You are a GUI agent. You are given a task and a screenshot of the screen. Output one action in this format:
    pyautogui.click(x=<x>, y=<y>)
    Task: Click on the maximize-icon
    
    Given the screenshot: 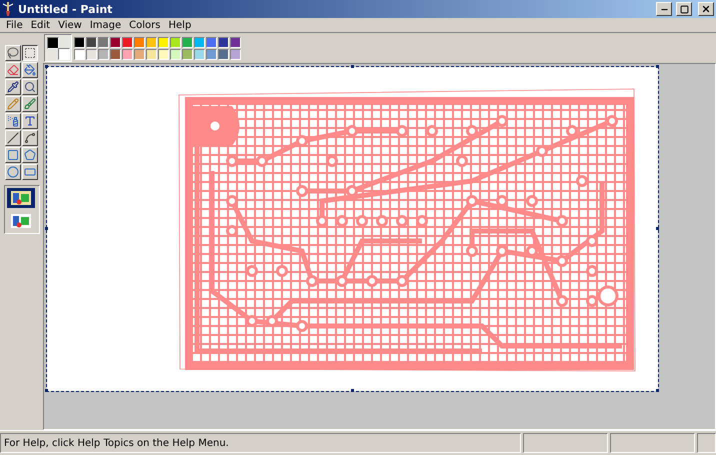 What is the action you would take?
    pyautogui.click(x=684, y=9)
    